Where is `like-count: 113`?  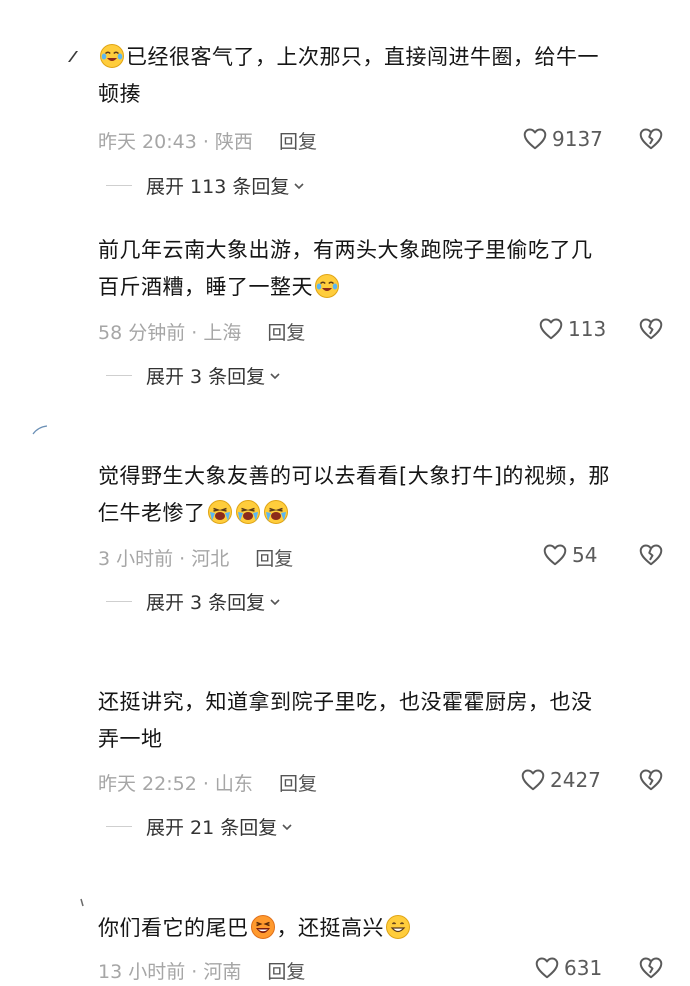 like-count: 113 is located at coordinates (587, 329).